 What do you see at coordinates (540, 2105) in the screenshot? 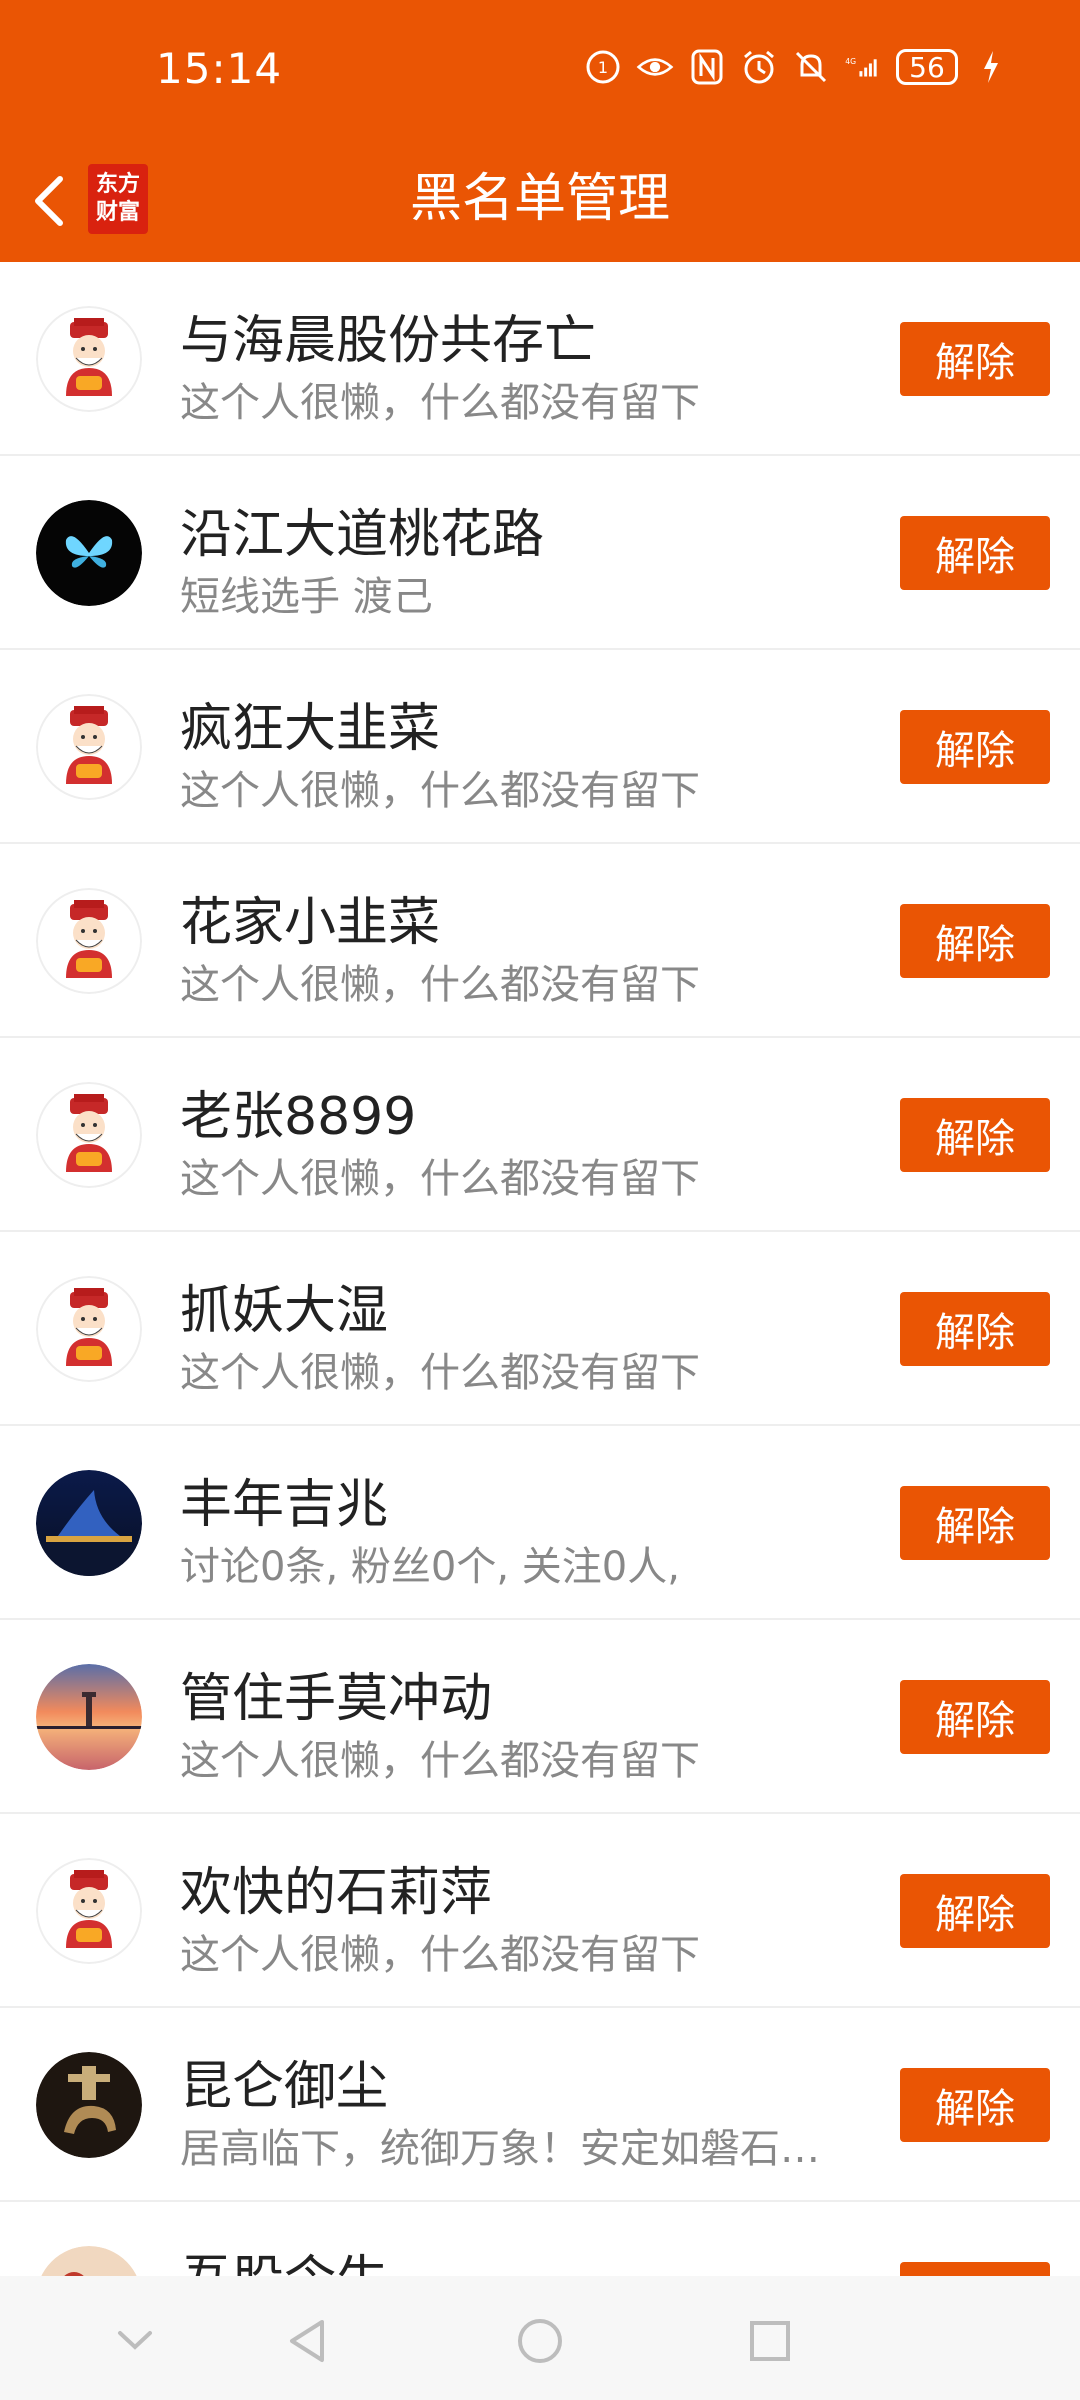
I see `blacklist-row: 昆仑御尘居高临下，统御万象！安定如磐石… 解除` at bounding box center [540, 2105].